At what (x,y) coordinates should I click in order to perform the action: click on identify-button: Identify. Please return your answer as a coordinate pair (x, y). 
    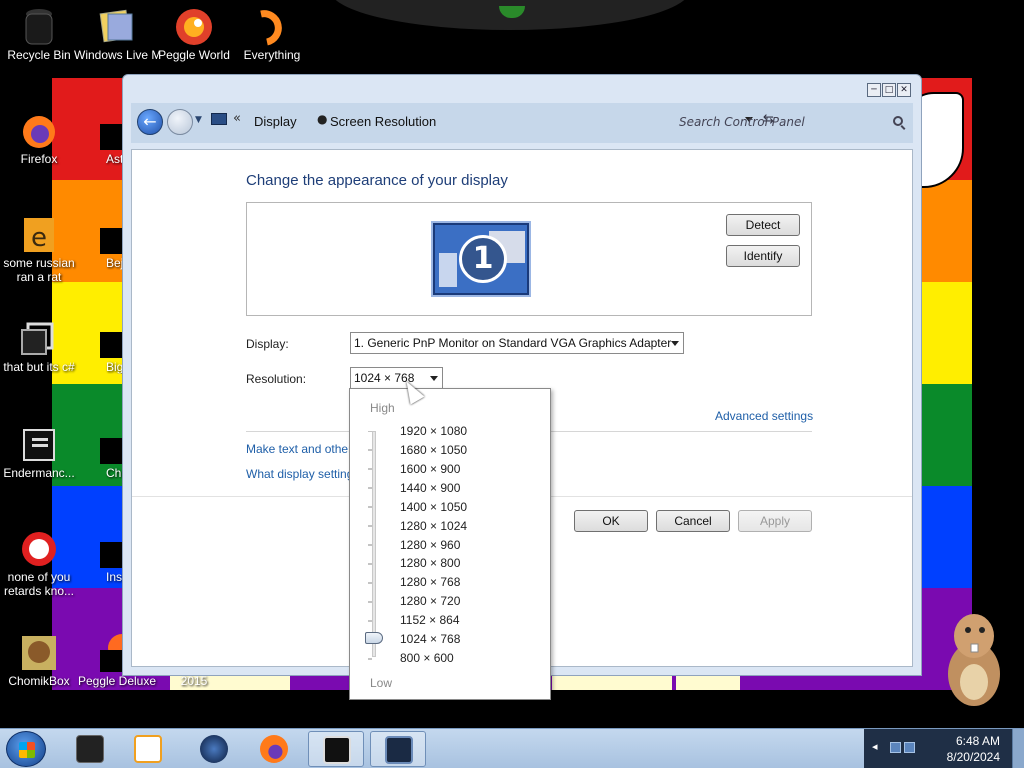
    Looking at the image, I should click on (763, 256).